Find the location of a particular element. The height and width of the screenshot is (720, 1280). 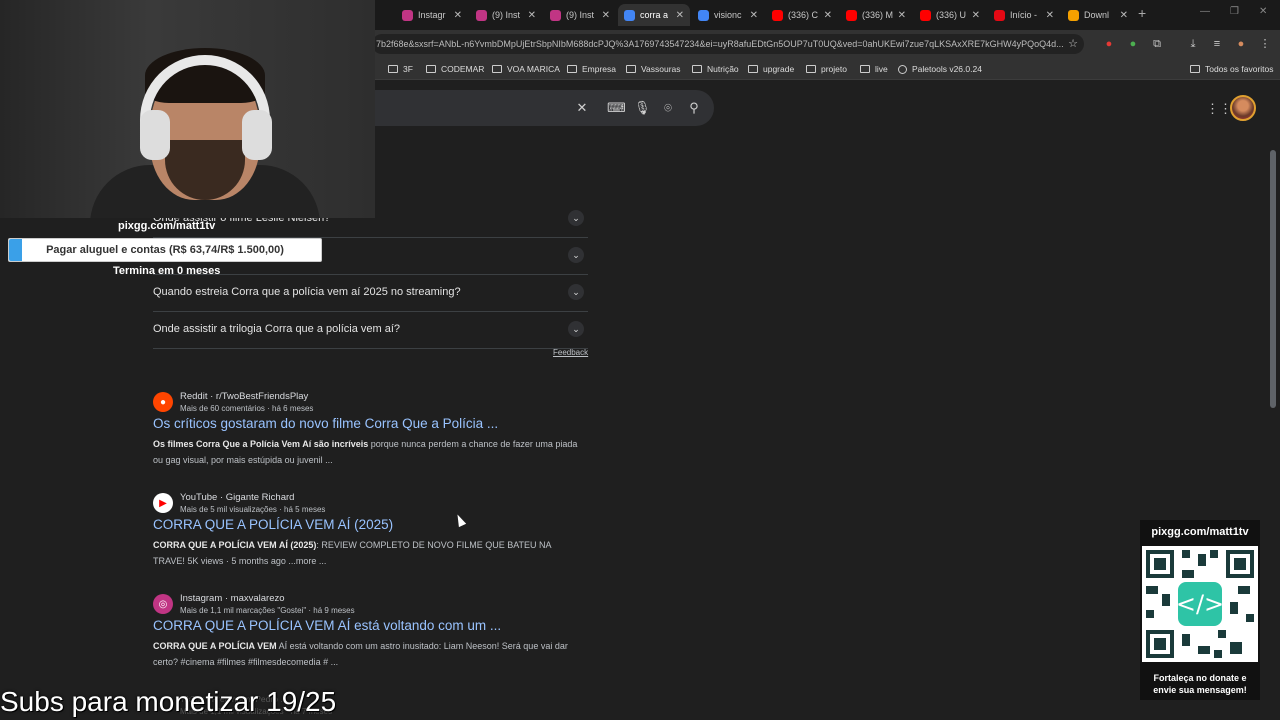

tab: Instagr ✕ is located at coordinates (432, 15).